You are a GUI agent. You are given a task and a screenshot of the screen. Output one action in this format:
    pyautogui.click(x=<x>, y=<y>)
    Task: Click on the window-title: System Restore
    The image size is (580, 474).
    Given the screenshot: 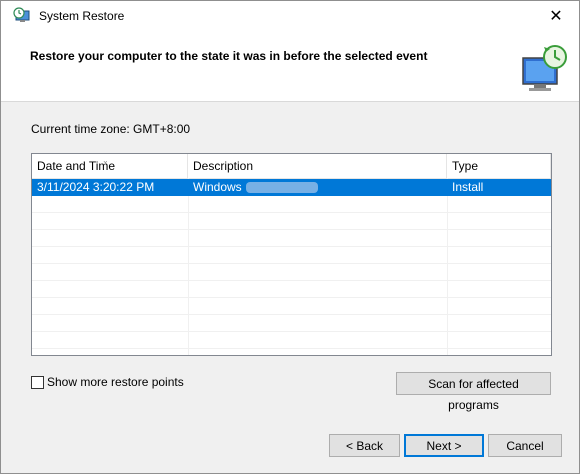 What is the action you would take?
    pyautogui.click(x=82, y=16)
    